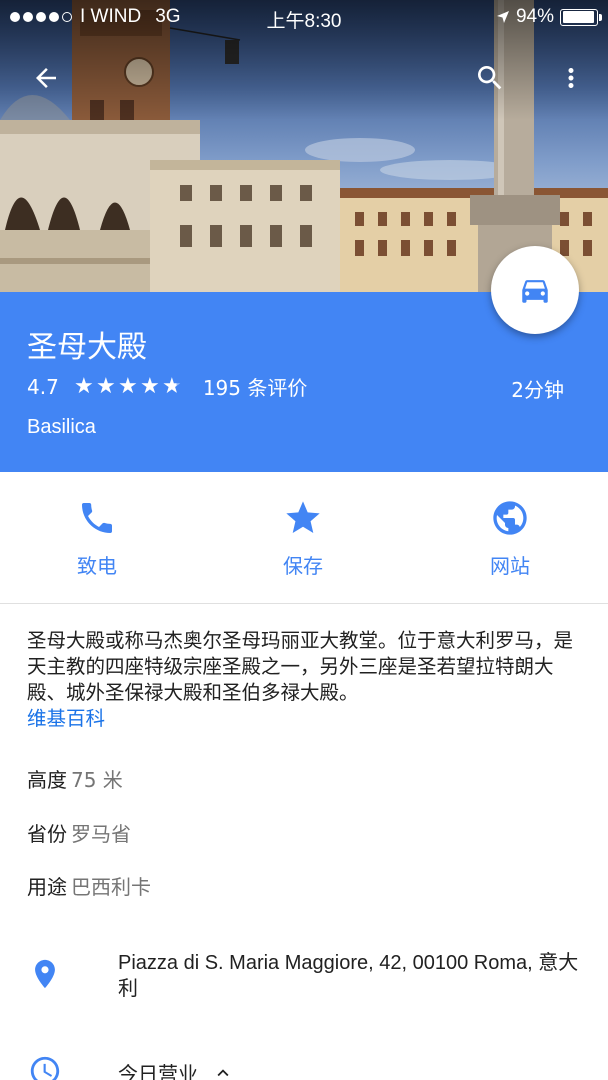  What do you see at coordinates (43, 386) in the screenshot?
I see `rating-value: 4.7` at bounding box center [43, 386].